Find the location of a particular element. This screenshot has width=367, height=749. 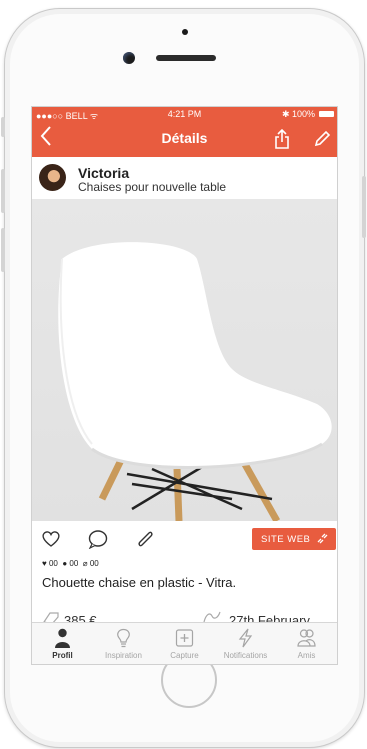

plus-square-icon is located at coordinates (184, 638).